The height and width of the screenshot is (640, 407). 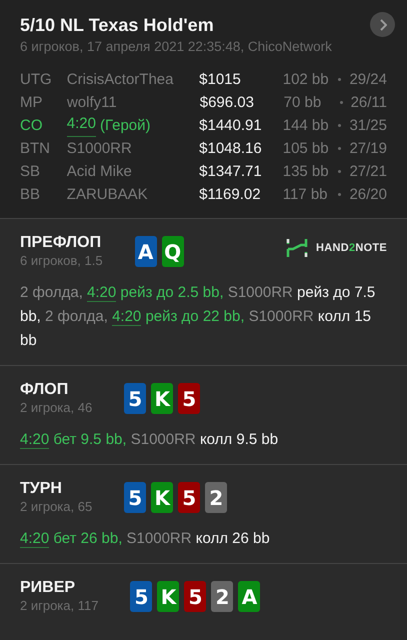 I want to click on position: CO, so click(x=32, y=126).